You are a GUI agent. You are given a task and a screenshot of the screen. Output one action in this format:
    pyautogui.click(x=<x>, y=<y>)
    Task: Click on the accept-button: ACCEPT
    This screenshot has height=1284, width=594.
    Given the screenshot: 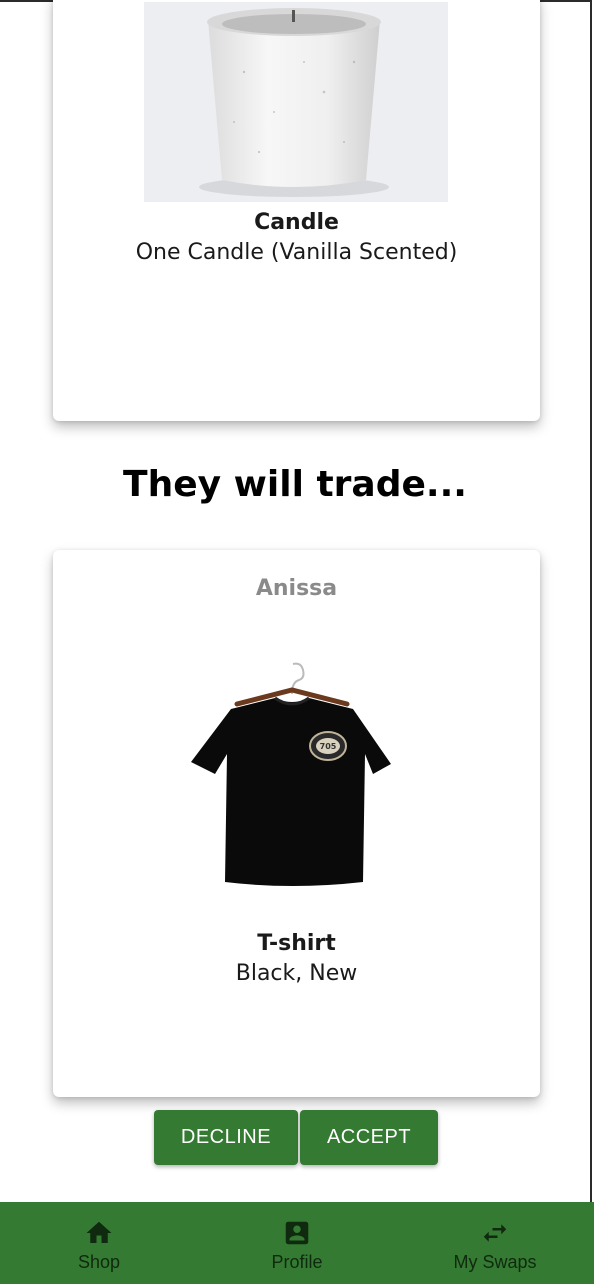 What is the action you would take?
    pyautogui.click(x=369, y=1137)
    